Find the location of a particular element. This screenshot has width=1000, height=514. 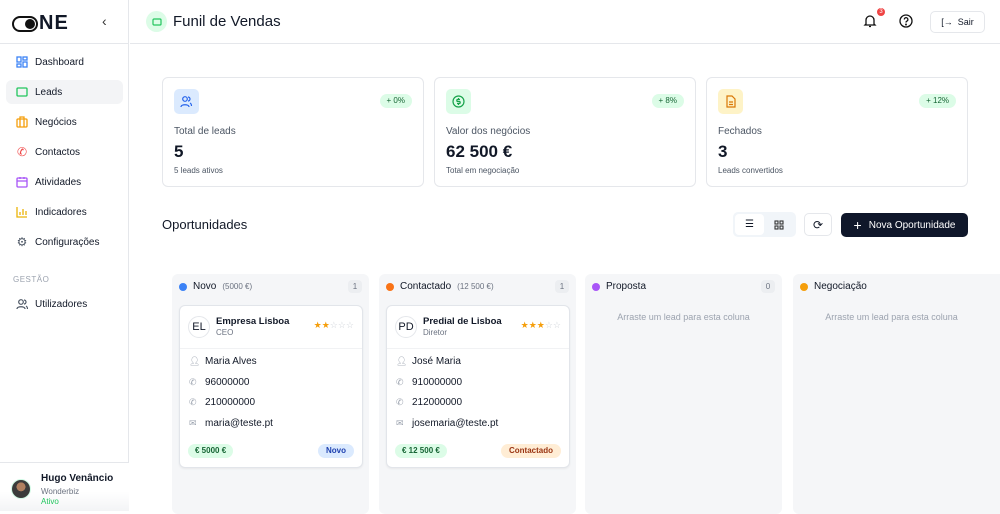

stat-sub: Total em negociação is located at coordinates (483, 170).